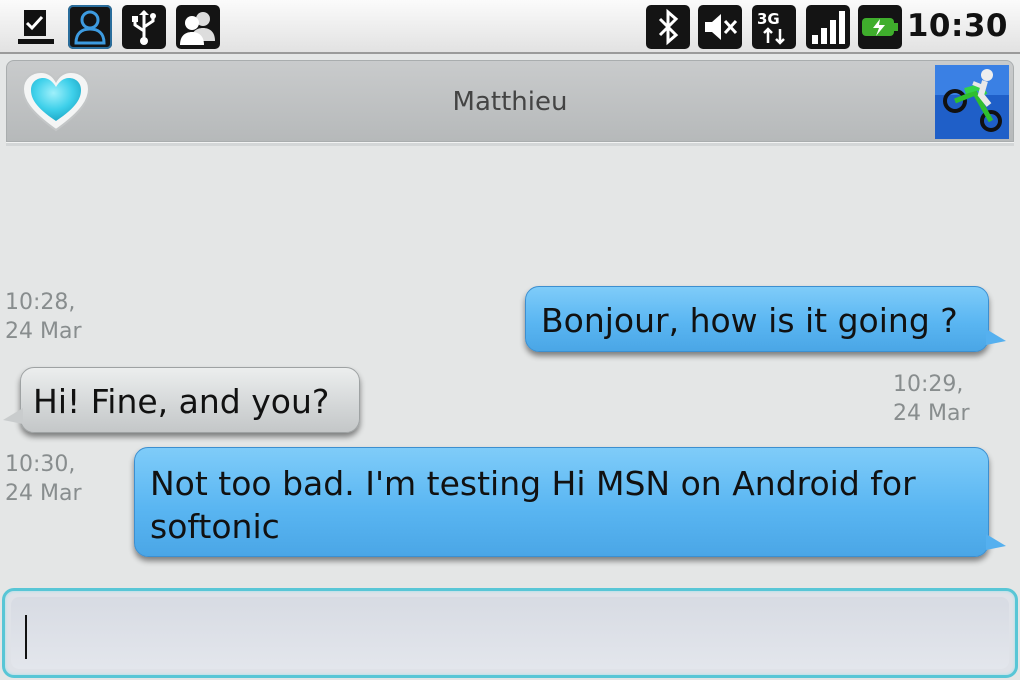 The image size is (1020, 680). I want to click on contact-avatar, so click(972, 102).